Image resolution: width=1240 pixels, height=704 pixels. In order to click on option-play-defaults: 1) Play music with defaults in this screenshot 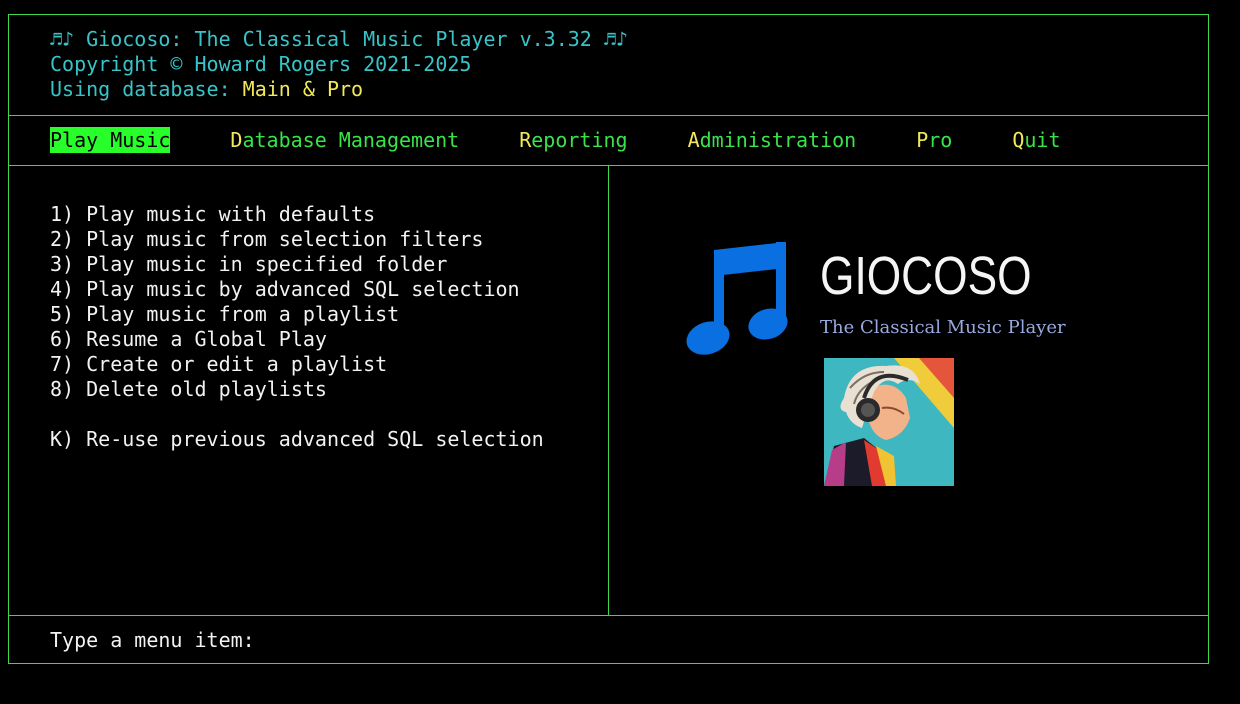, I will do `click(297, 214)`.